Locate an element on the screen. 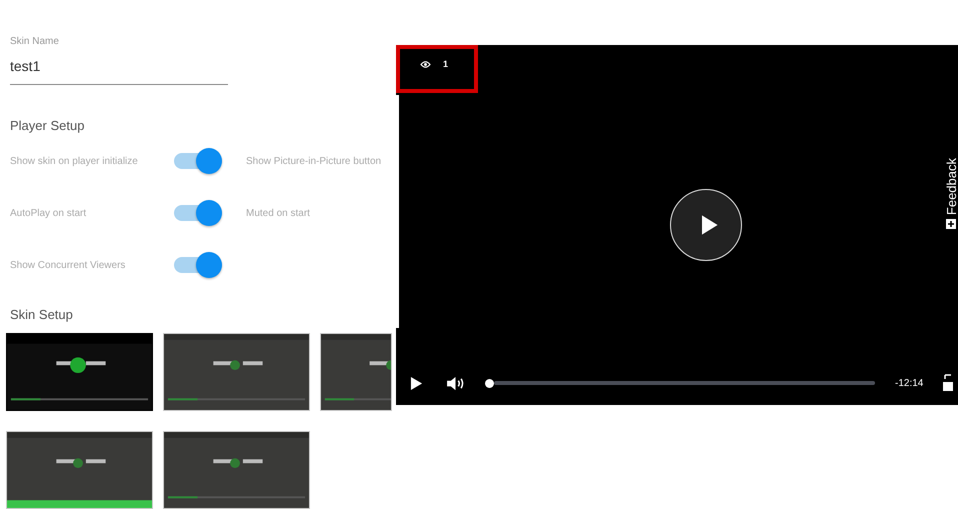 The width and height of the screenshot is (958, 509). eye-icon is located at coordinates (425, 64).